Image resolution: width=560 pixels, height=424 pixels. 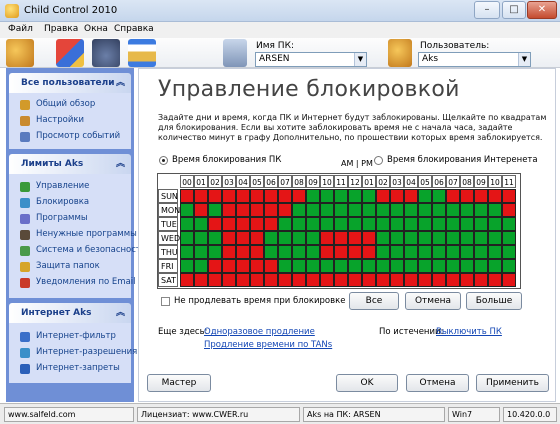 I want to click on hour-header: 04, so click(x=243, y=181).